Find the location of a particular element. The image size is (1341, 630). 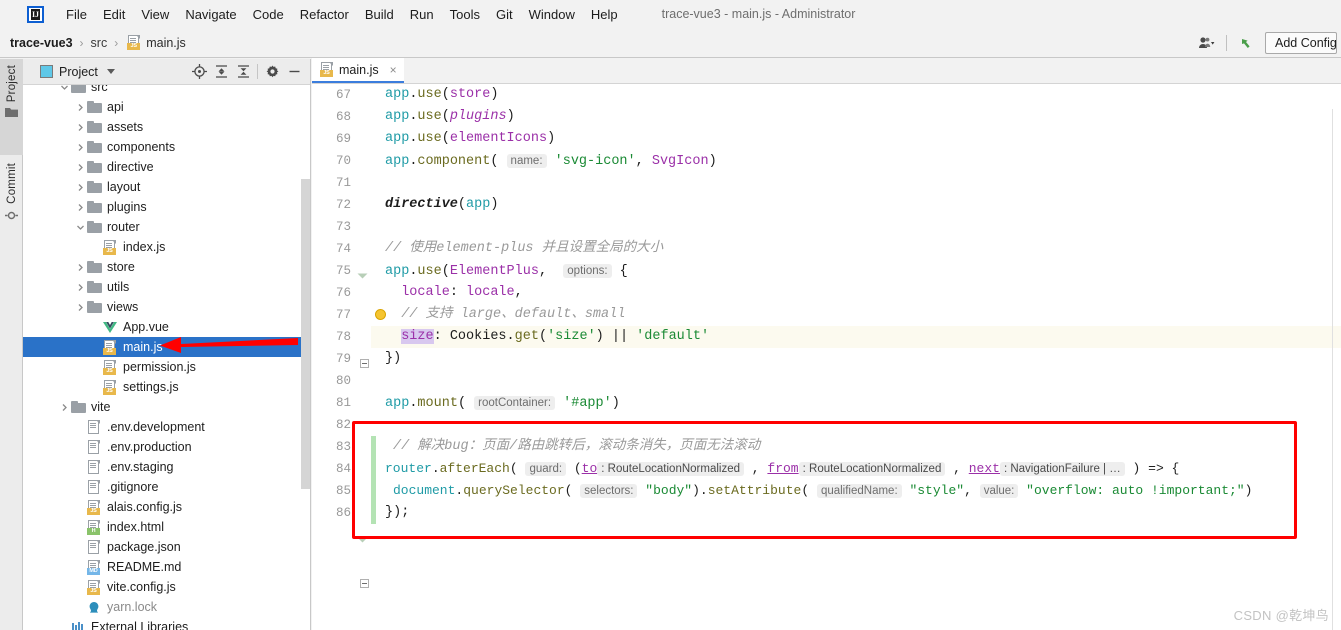

line-number-75: 75 is located at coordinates (343, 271).